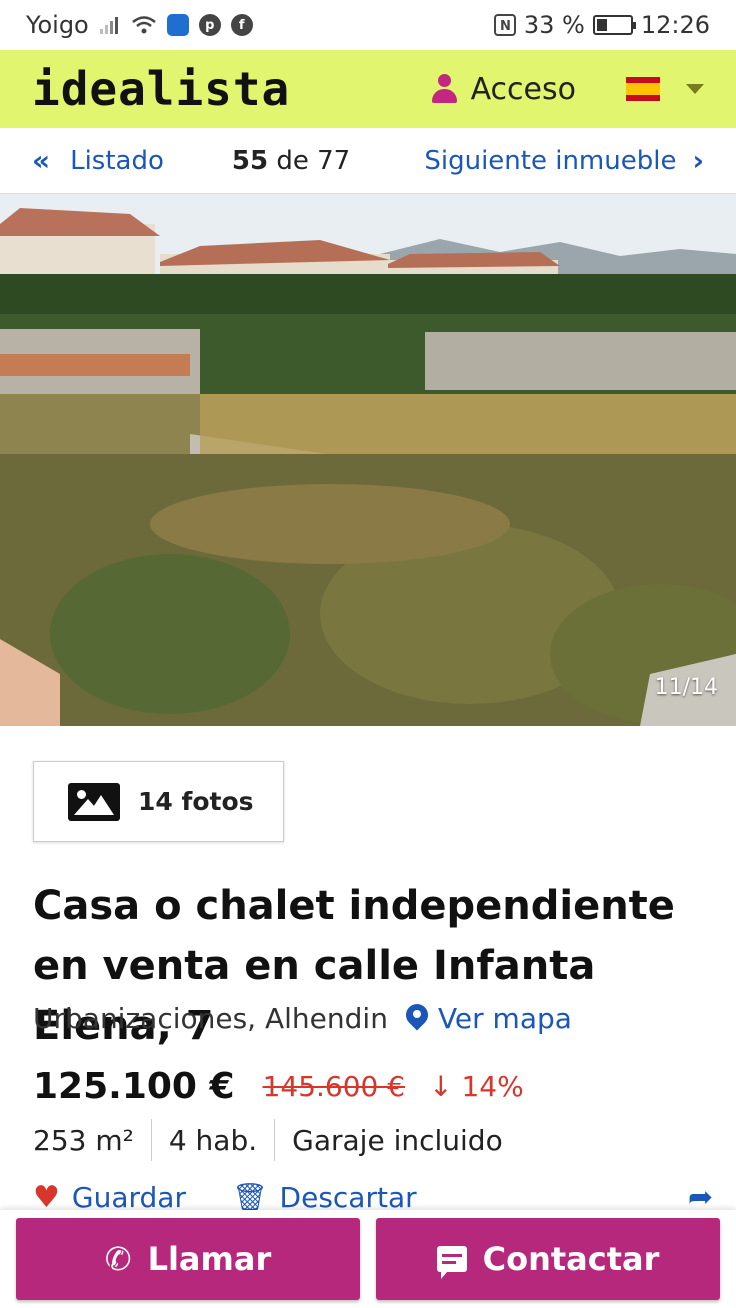 This screenshot has height=1308, width=736. What do you see at coordinates (523, 89) in the screenshot?
I see `login-label: Acceso` at bounding box center [523, 89].